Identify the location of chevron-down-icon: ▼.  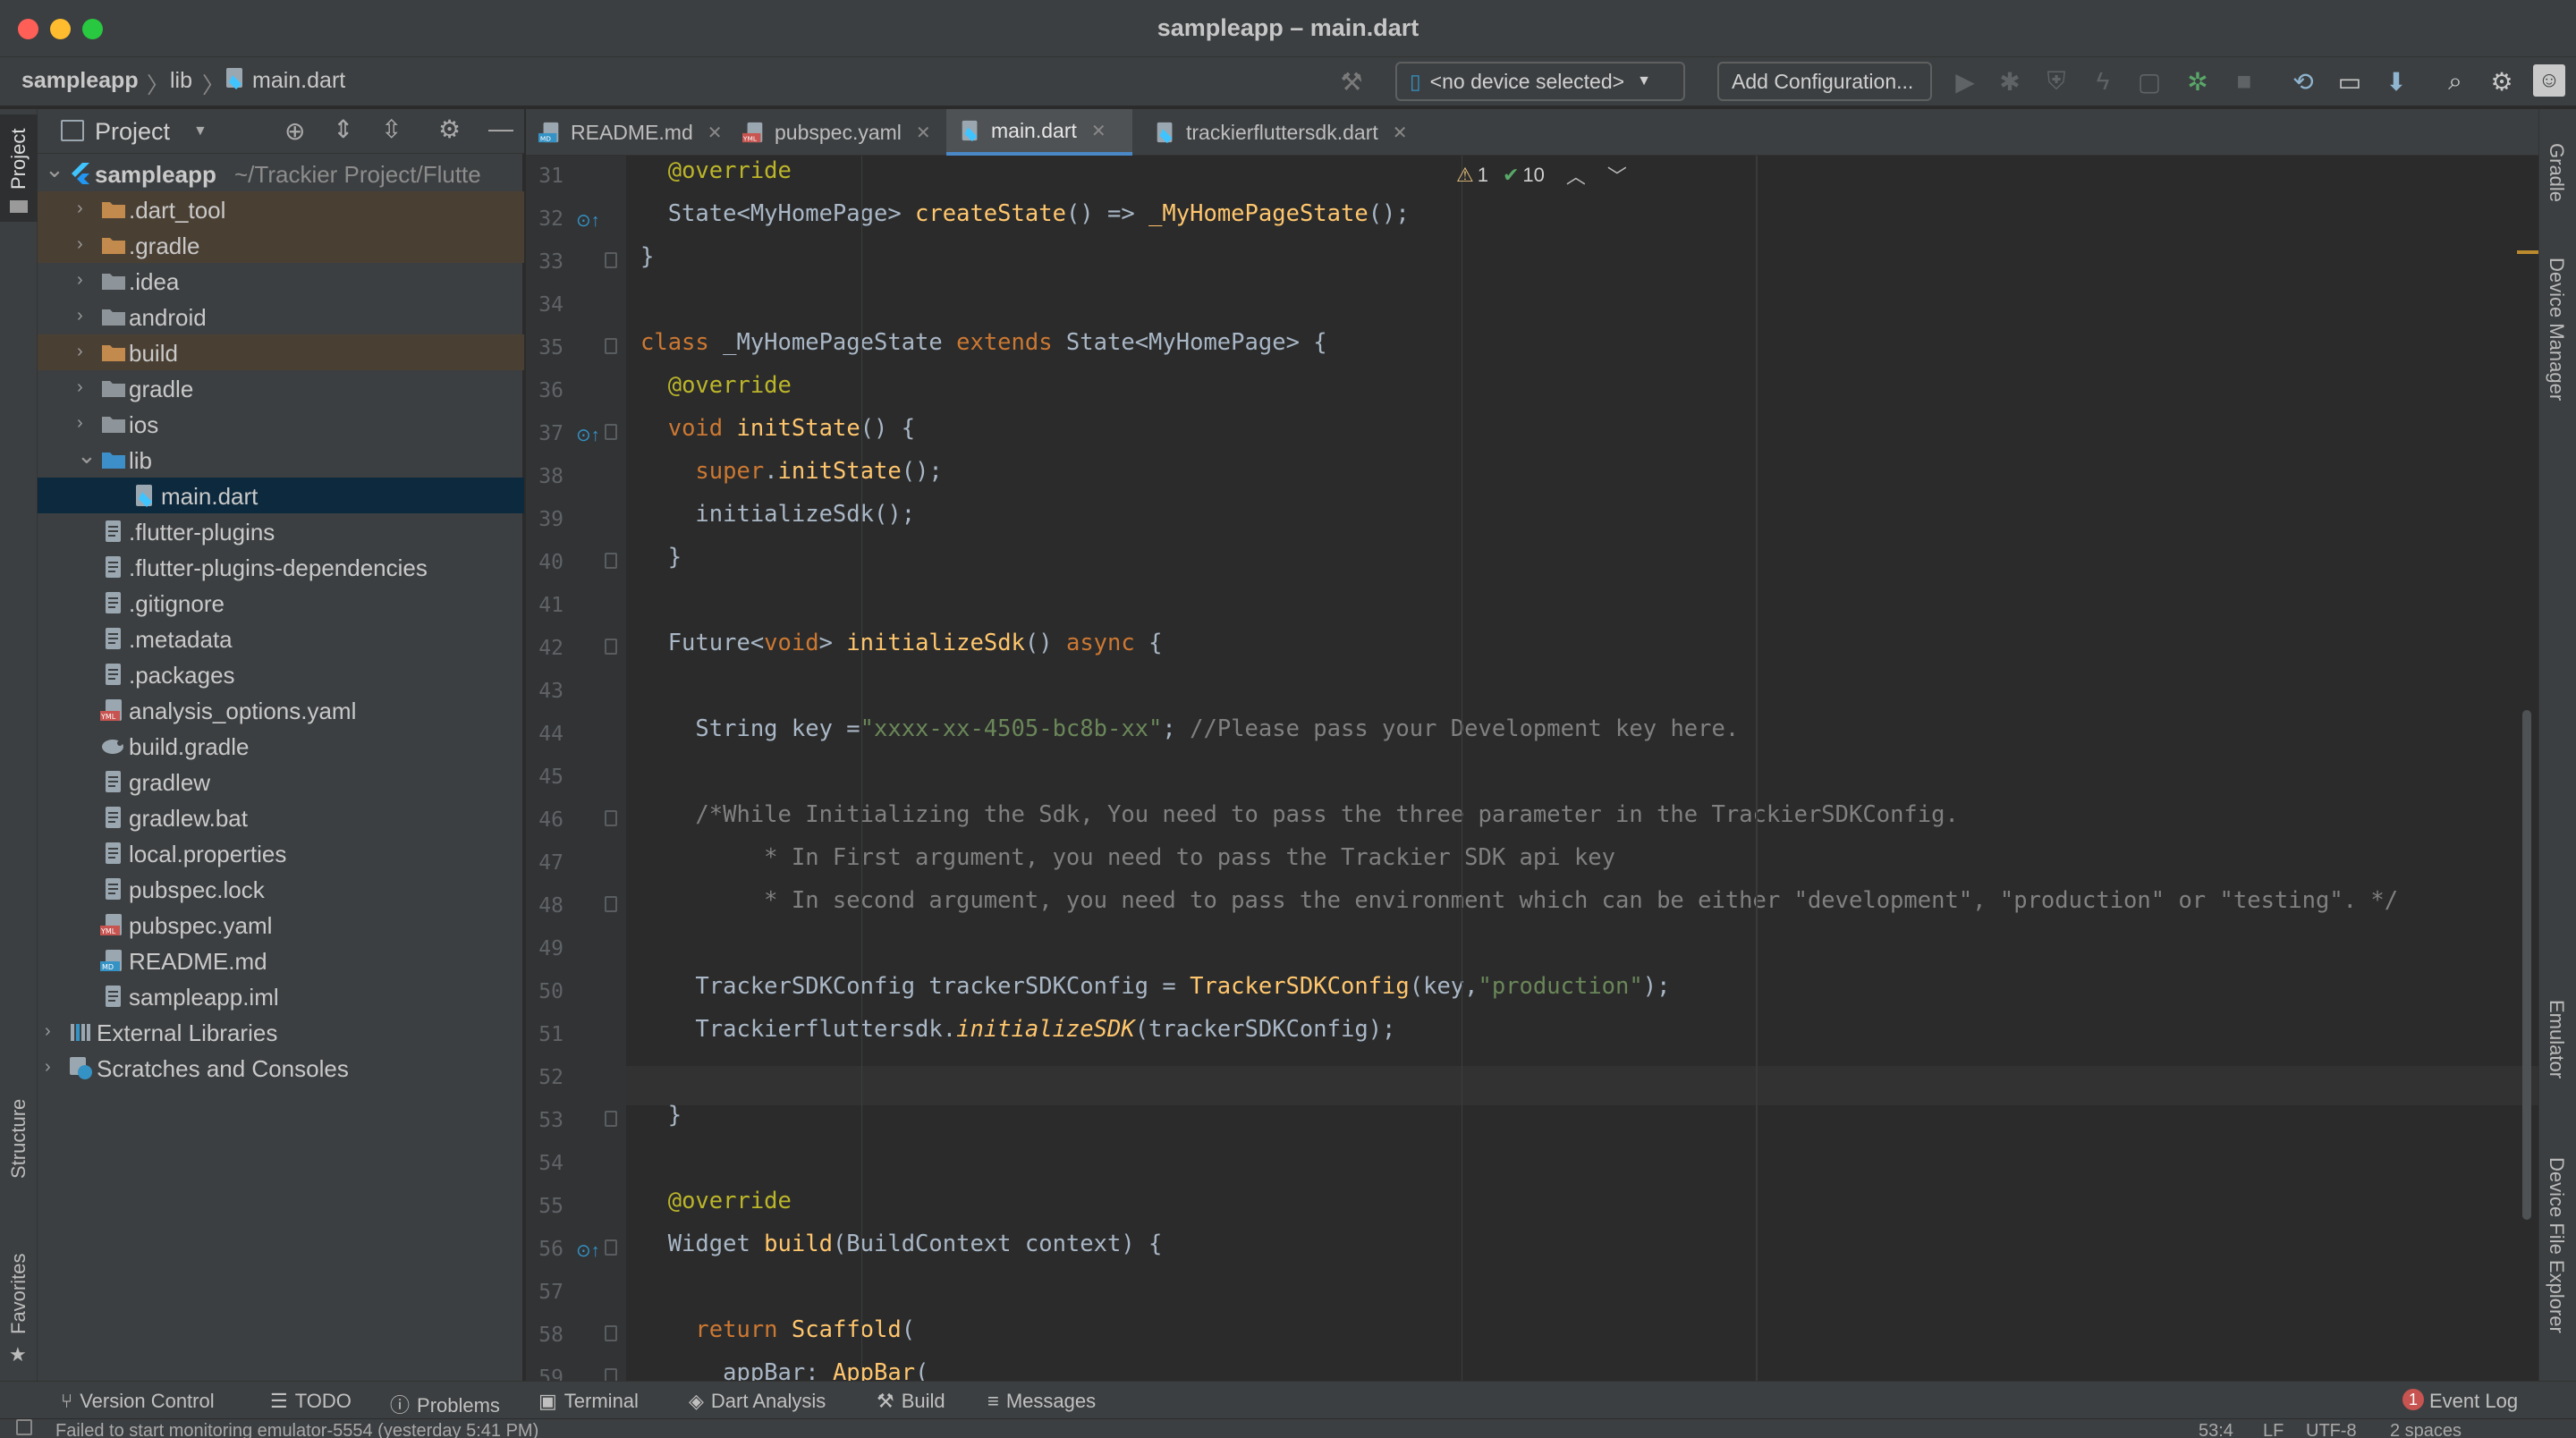
(200, 131).